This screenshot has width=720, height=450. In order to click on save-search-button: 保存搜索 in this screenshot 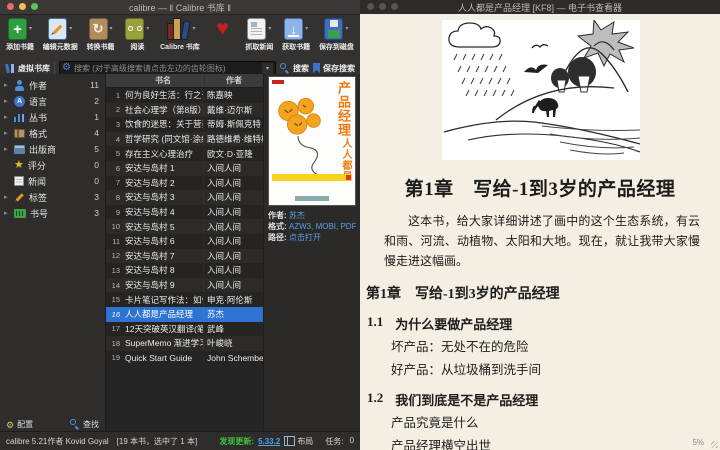, I will do `click(334, 68)`.